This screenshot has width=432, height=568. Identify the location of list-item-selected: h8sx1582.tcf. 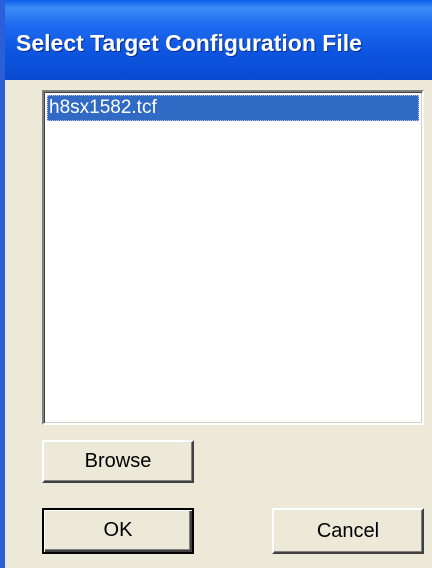
(233, 108).